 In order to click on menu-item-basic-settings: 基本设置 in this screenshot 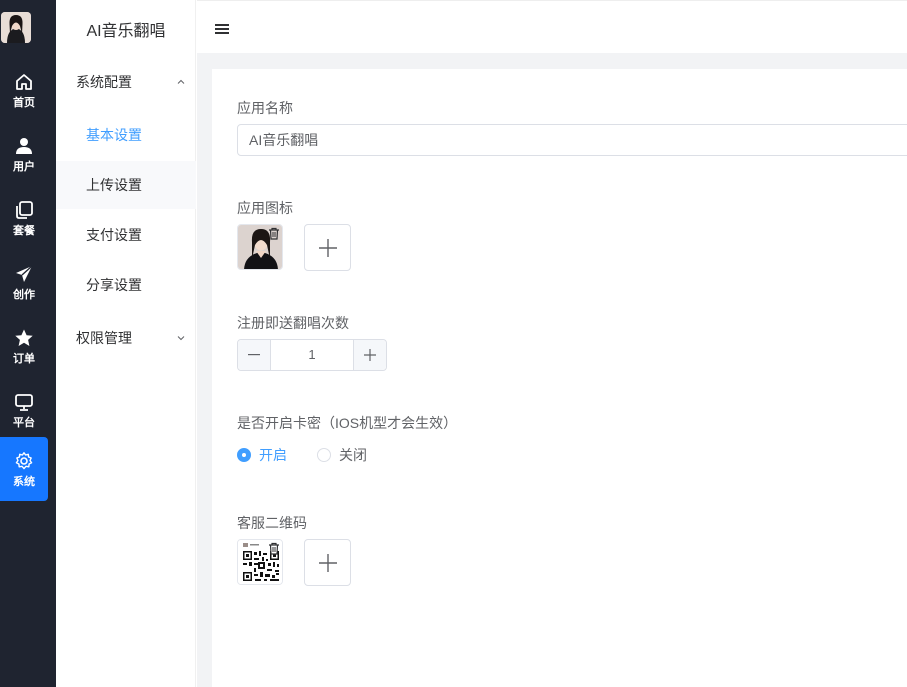, I will do `click(126, 135)`.